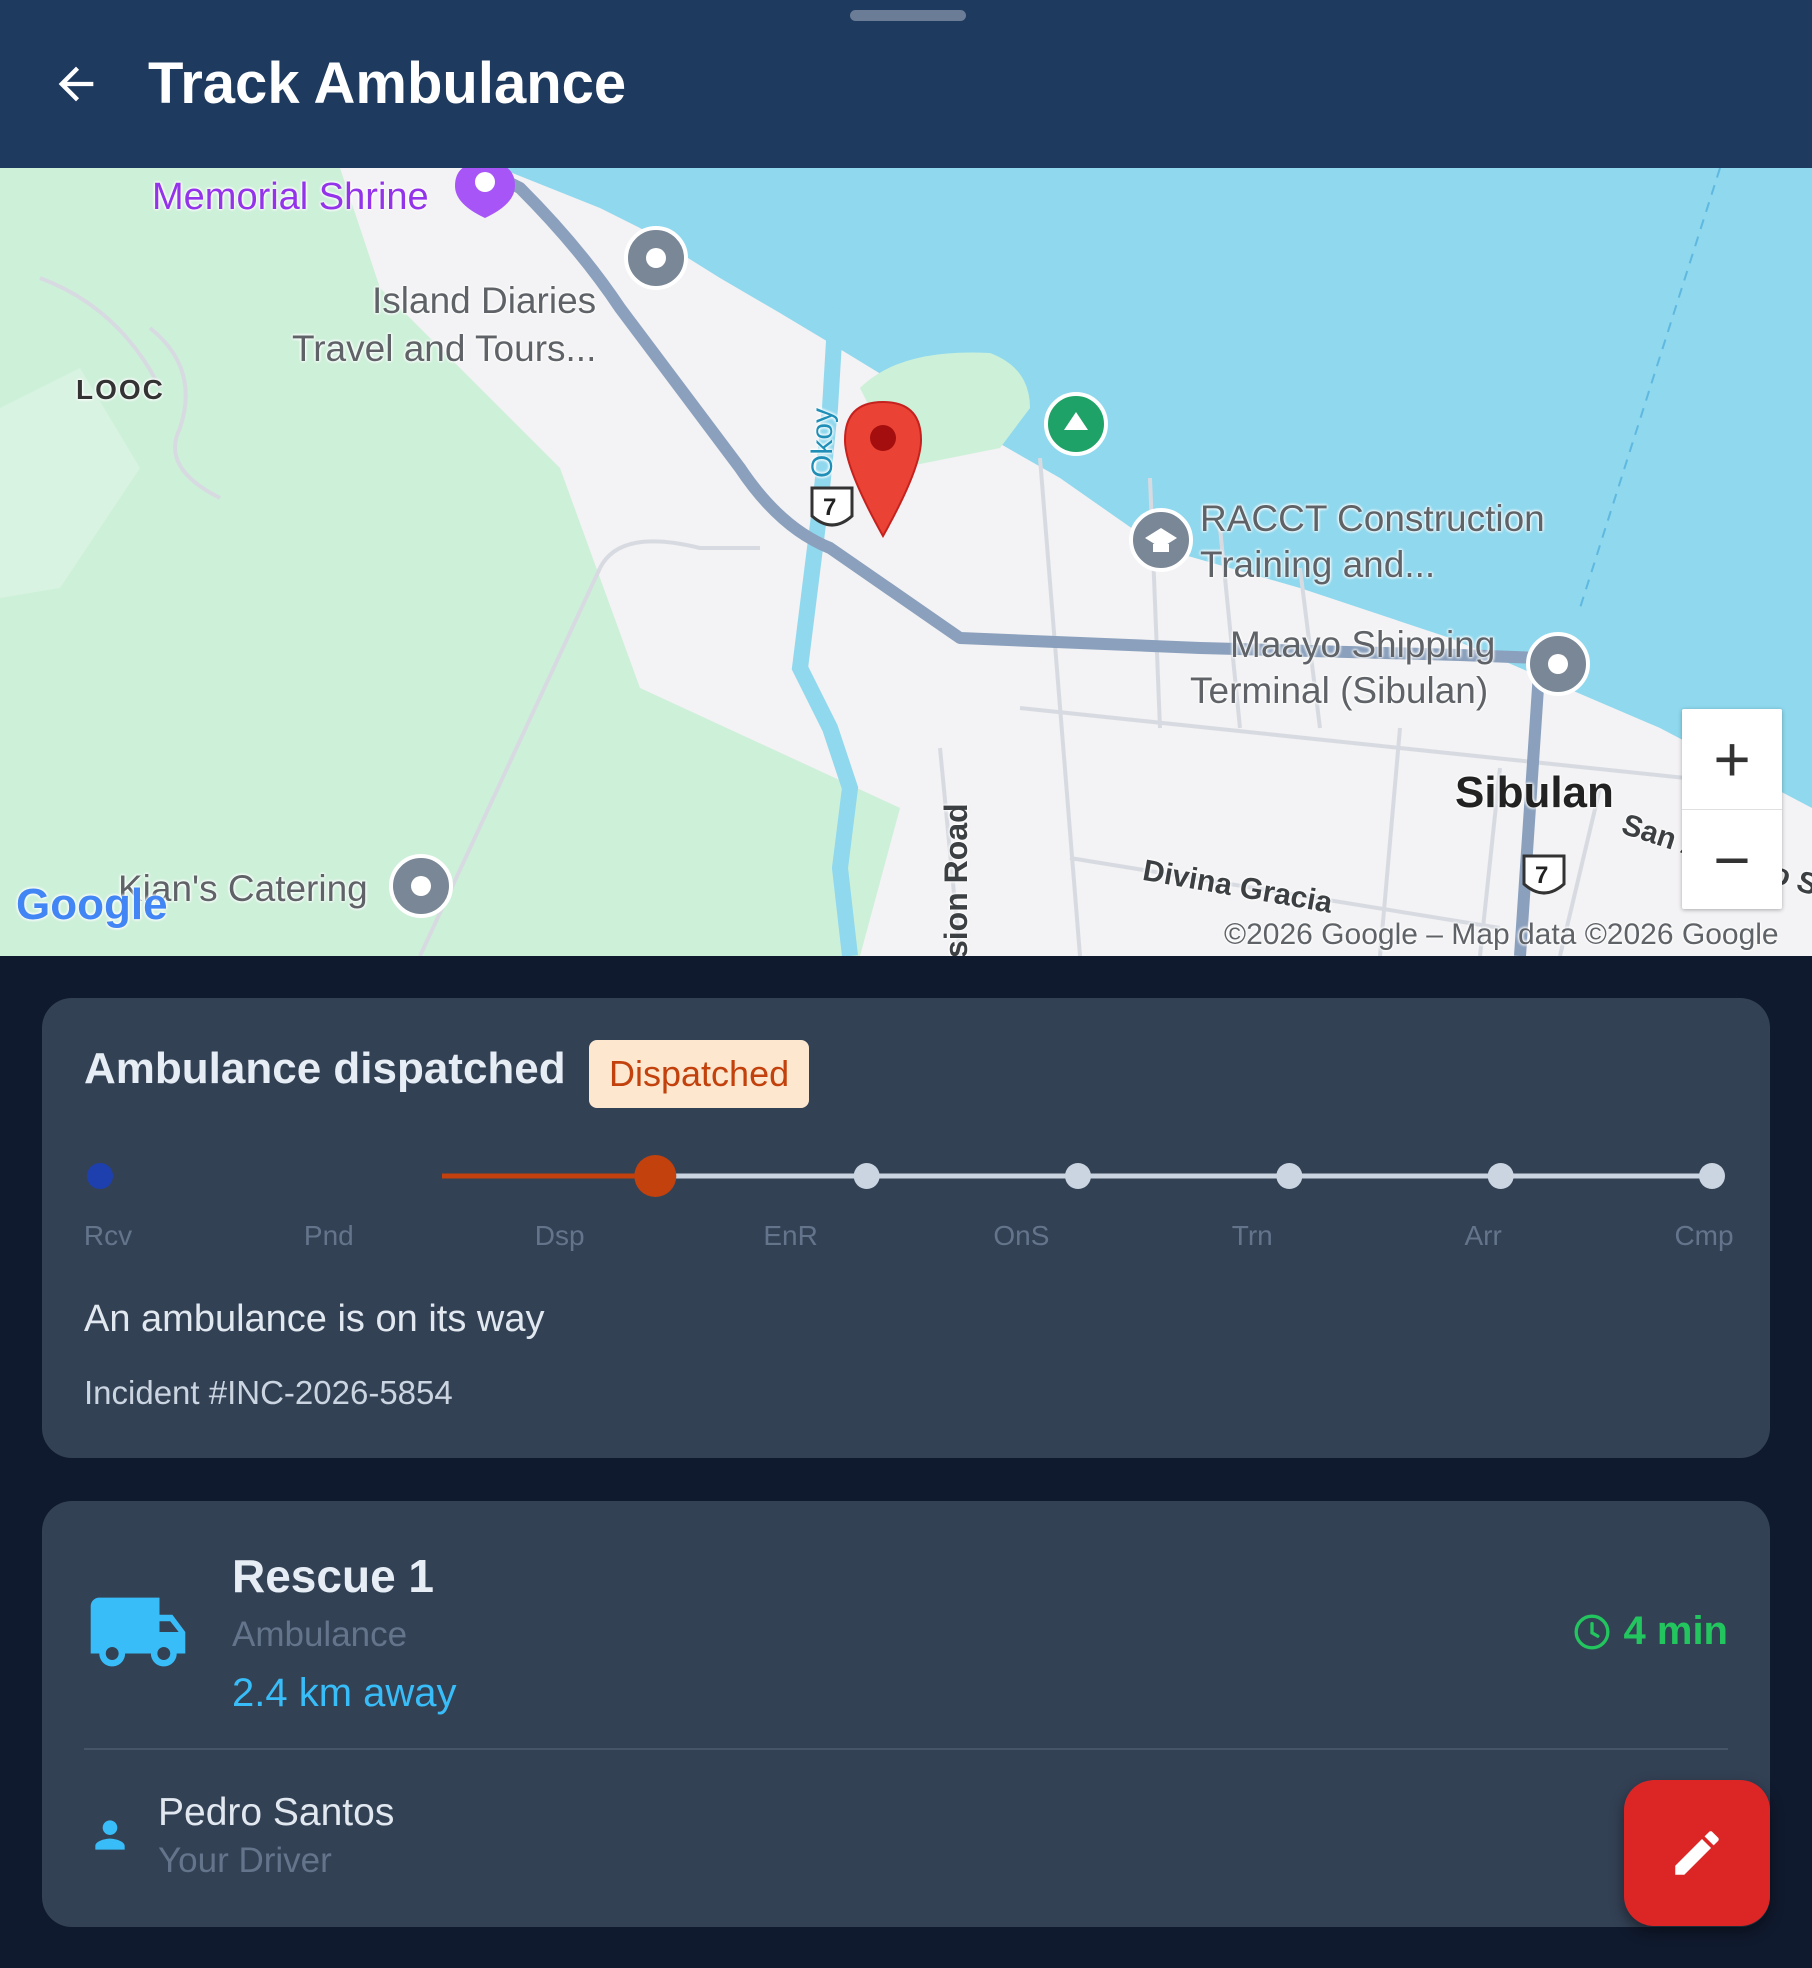  I want to click on step-label-trn: Trn, so click(1252, 1235).